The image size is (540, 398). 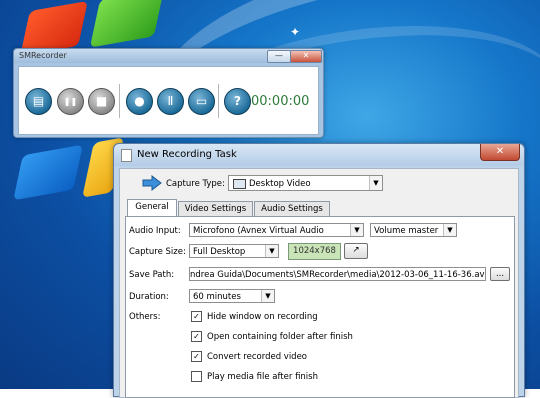 What do you see at coordinates (237, 101) in the screenshot?
I see `help-icon: ?` at bounding box center [237, 101].